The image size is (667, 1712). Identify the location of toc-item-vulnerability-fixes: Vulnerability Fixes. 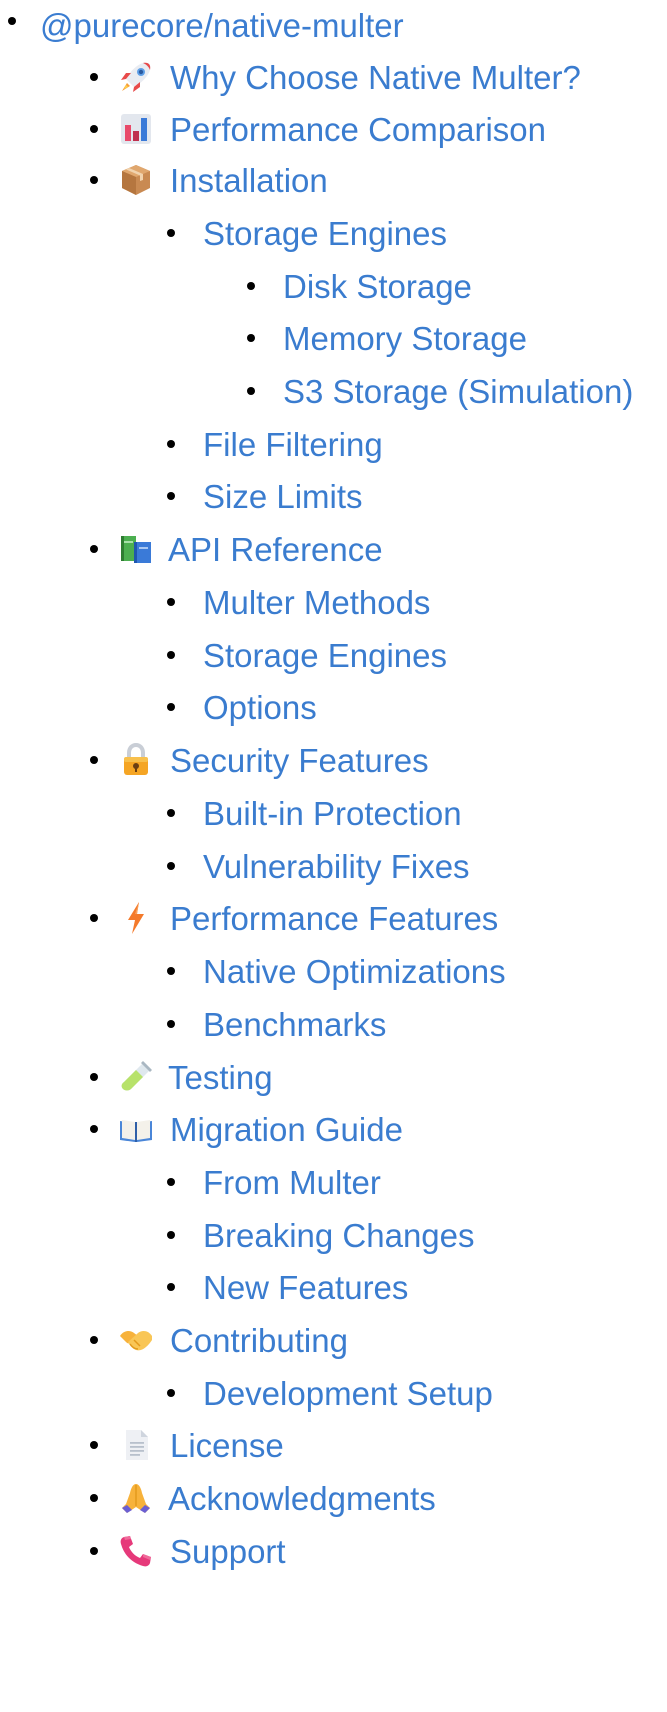
(318, 866).